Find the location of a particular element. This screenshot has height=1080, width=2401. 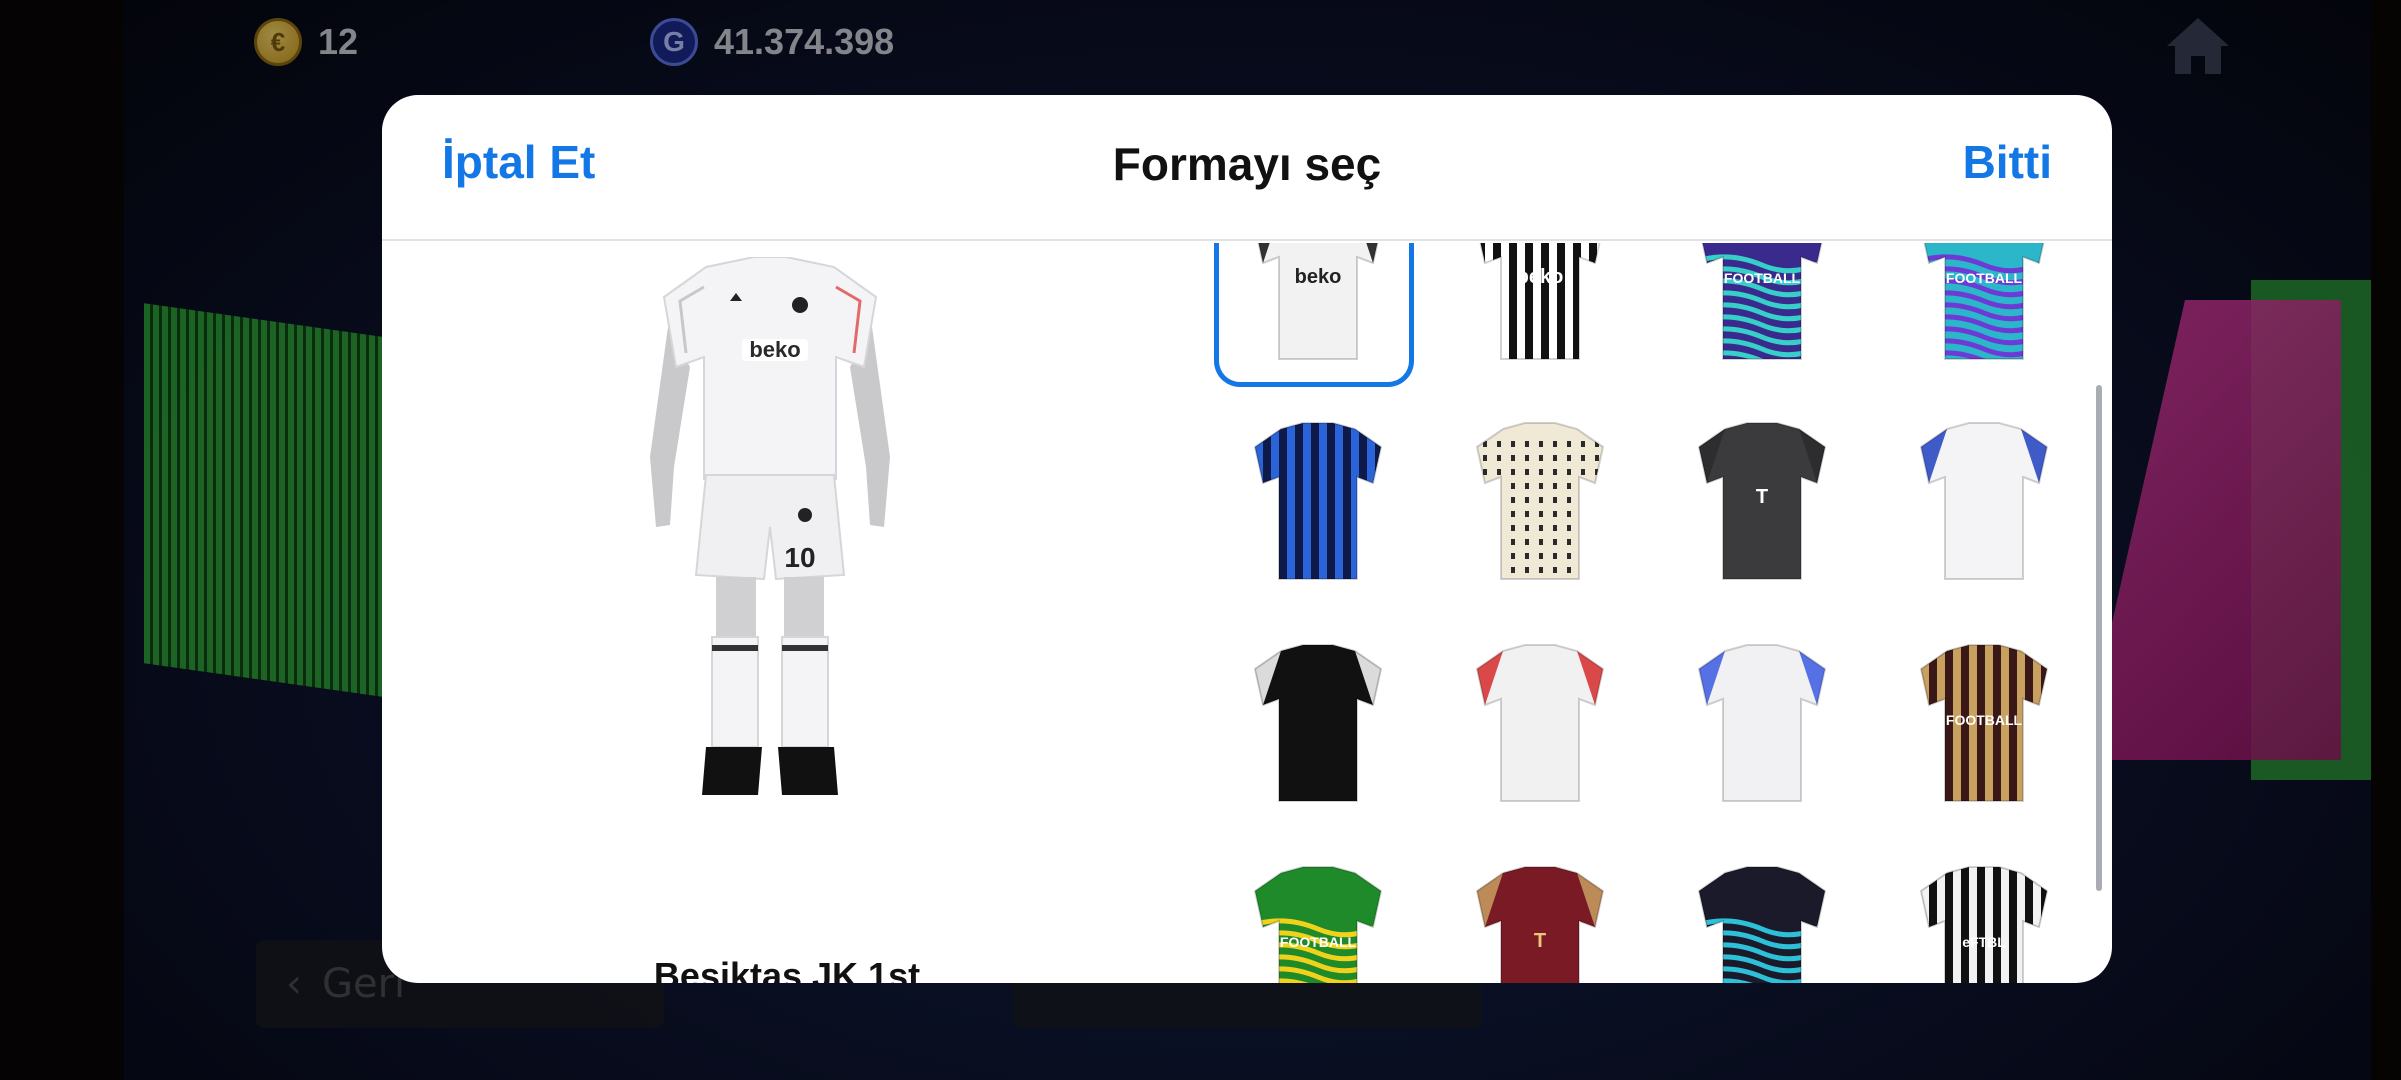

dialog-title: Formayı seç is located at coordinates (1247, 164).